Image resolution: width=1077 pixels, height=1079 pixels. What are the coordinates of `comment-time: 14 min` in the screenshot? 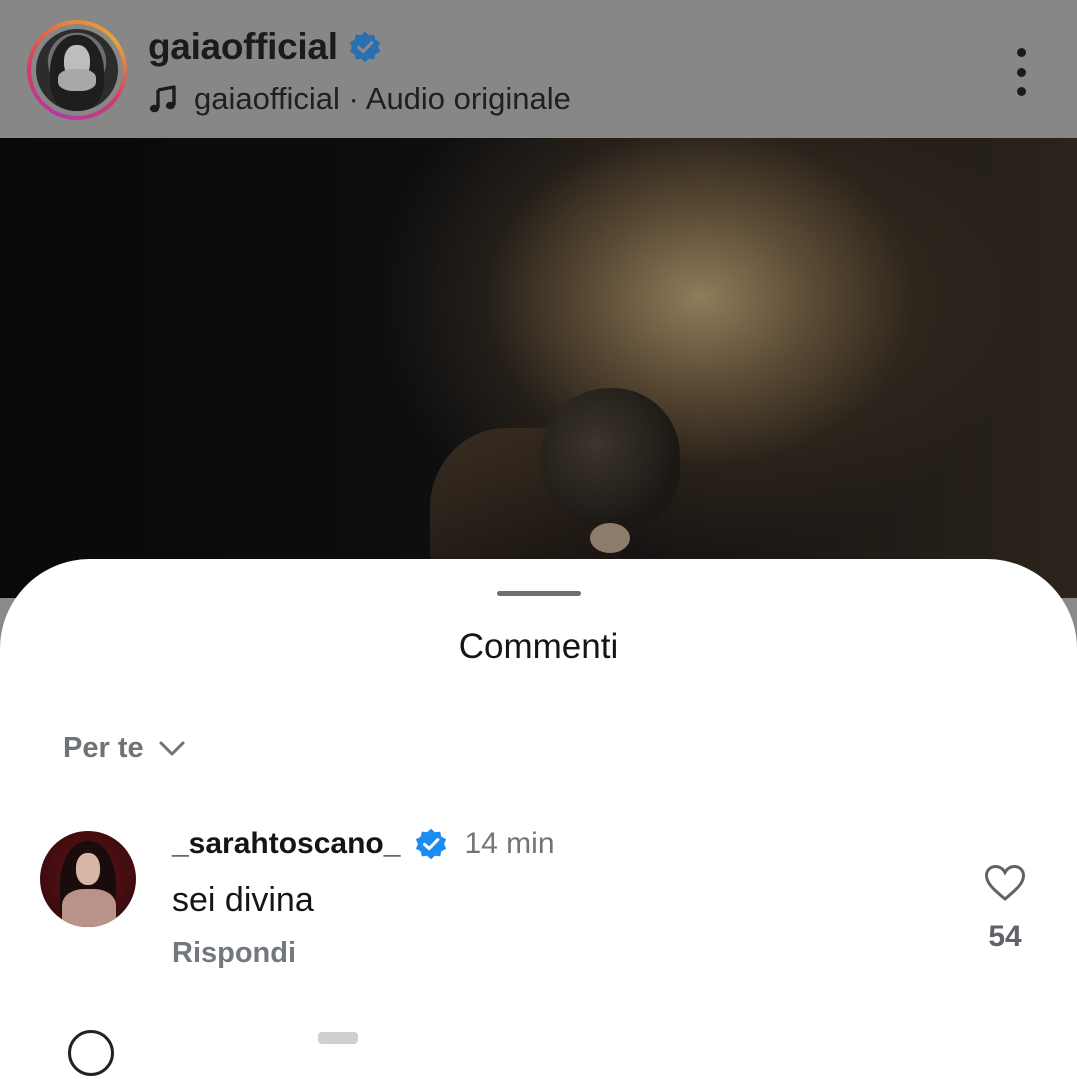 It's located at (509, 843).